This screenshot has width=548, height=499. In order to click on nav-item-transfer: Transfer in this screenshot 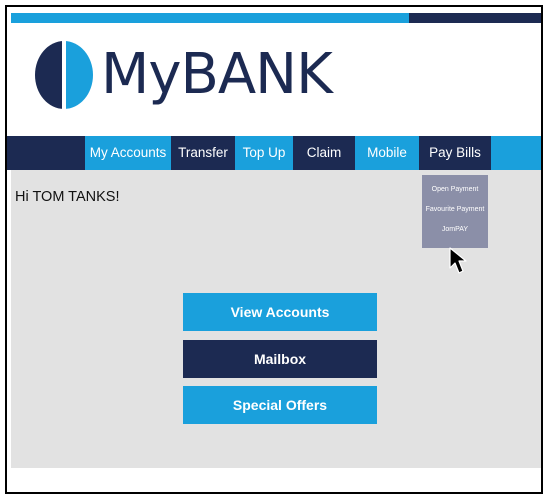, I will do `click(203, 153)`.